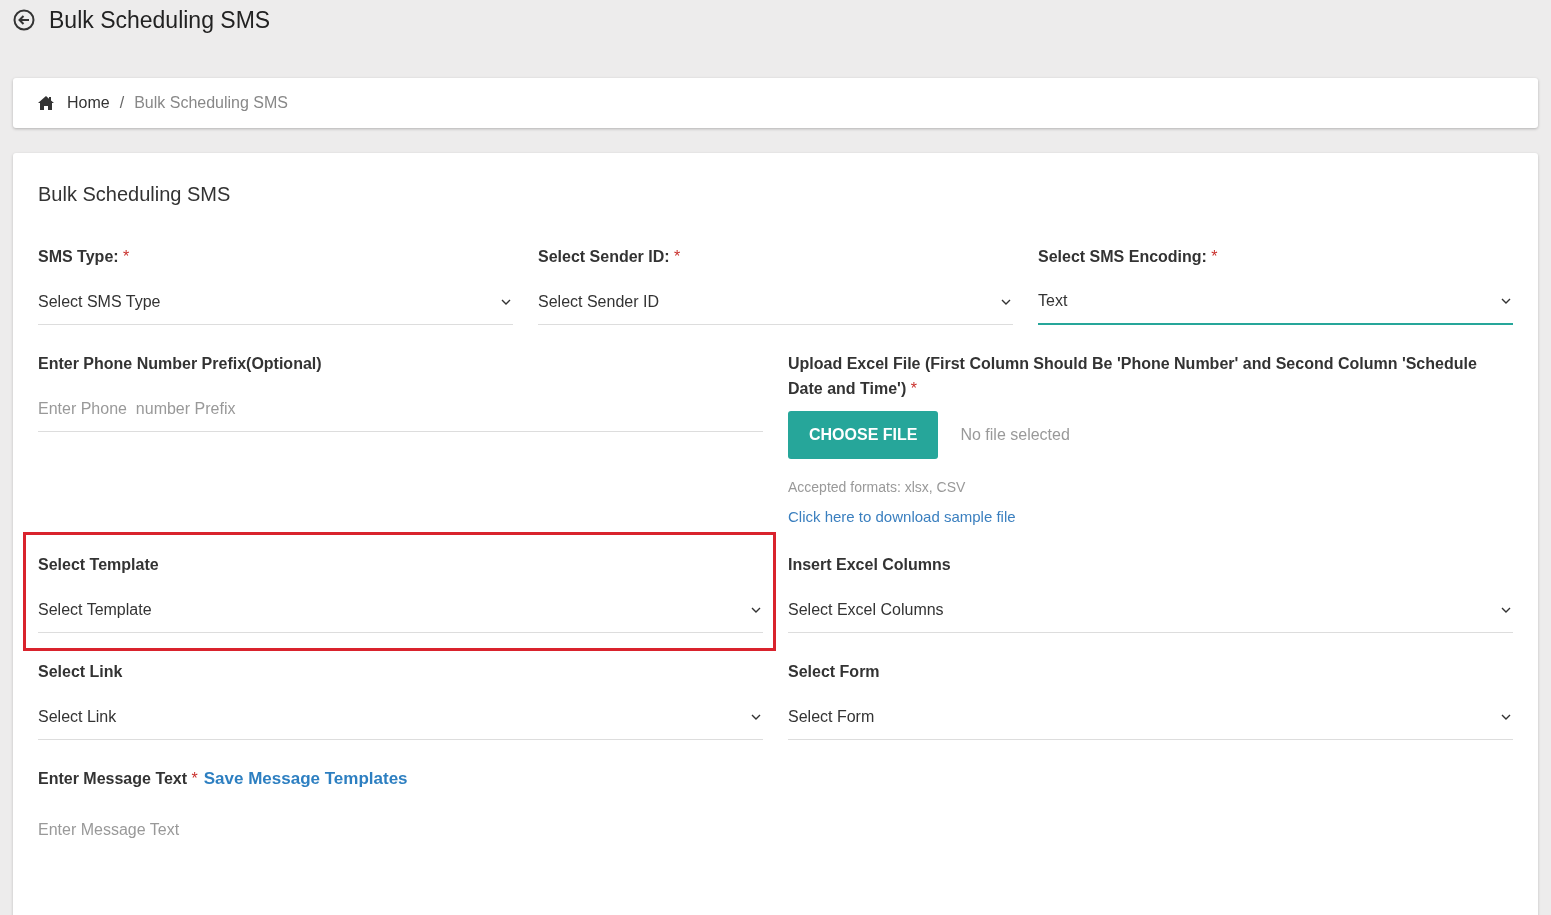  I want to click on field-label: SMS Type: *, so click(84, 257).